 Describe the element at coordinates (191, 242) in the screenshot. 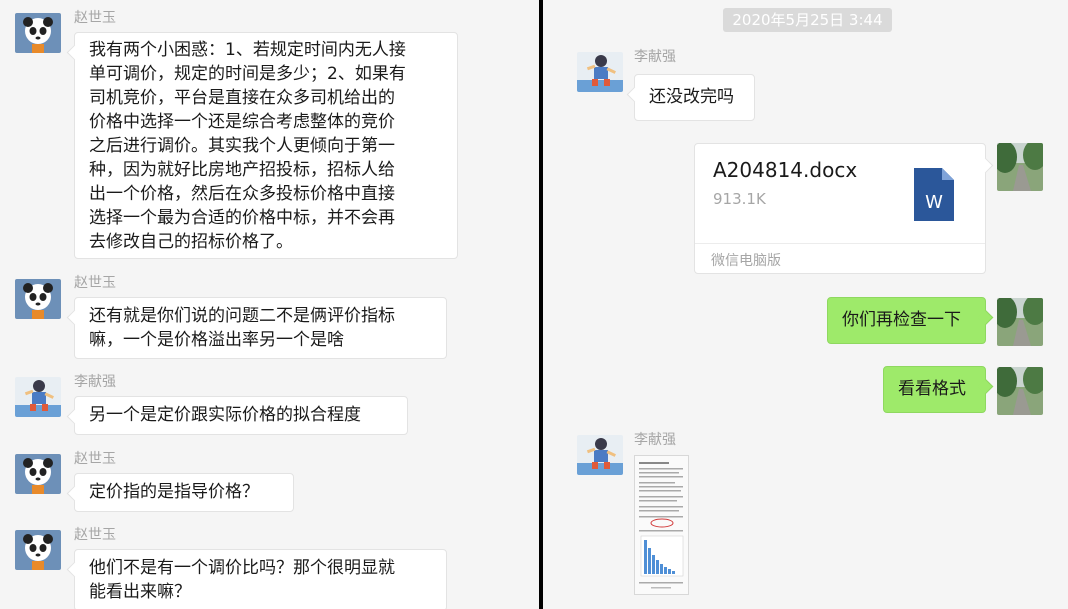

I see `message-text-line: 去修改自己的招标价格了。` at that location.